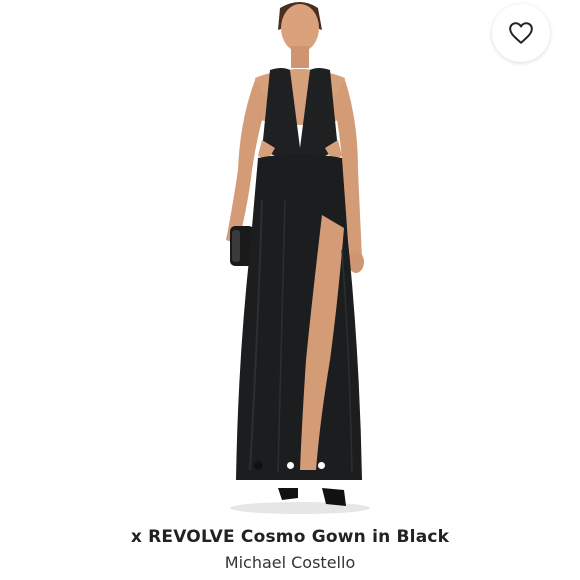  I want to click on listing-title: x REVOLVE Cosmo Gown in Black, so click(290, 537).